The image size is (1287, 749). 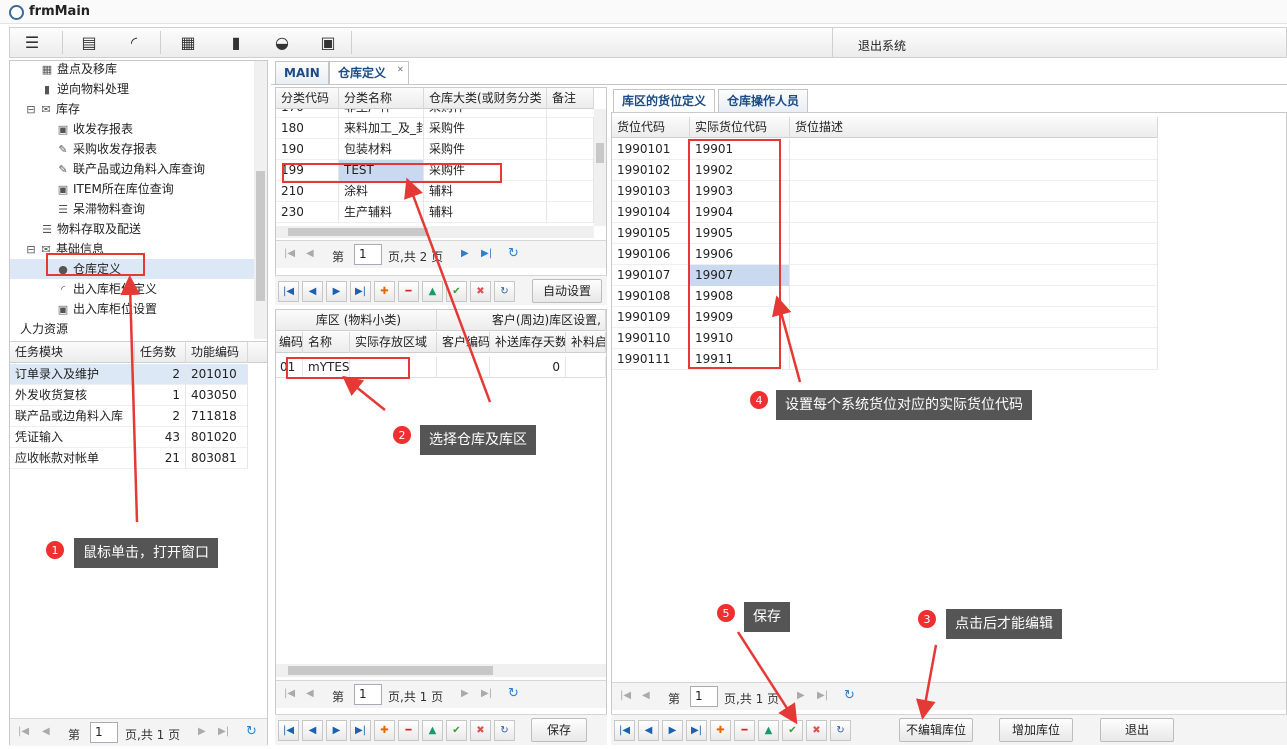 What do you see at coordinates (55, 550) in the screenshot?
I see `annotation-step-badge: 1` at bounding box center [55, 550].